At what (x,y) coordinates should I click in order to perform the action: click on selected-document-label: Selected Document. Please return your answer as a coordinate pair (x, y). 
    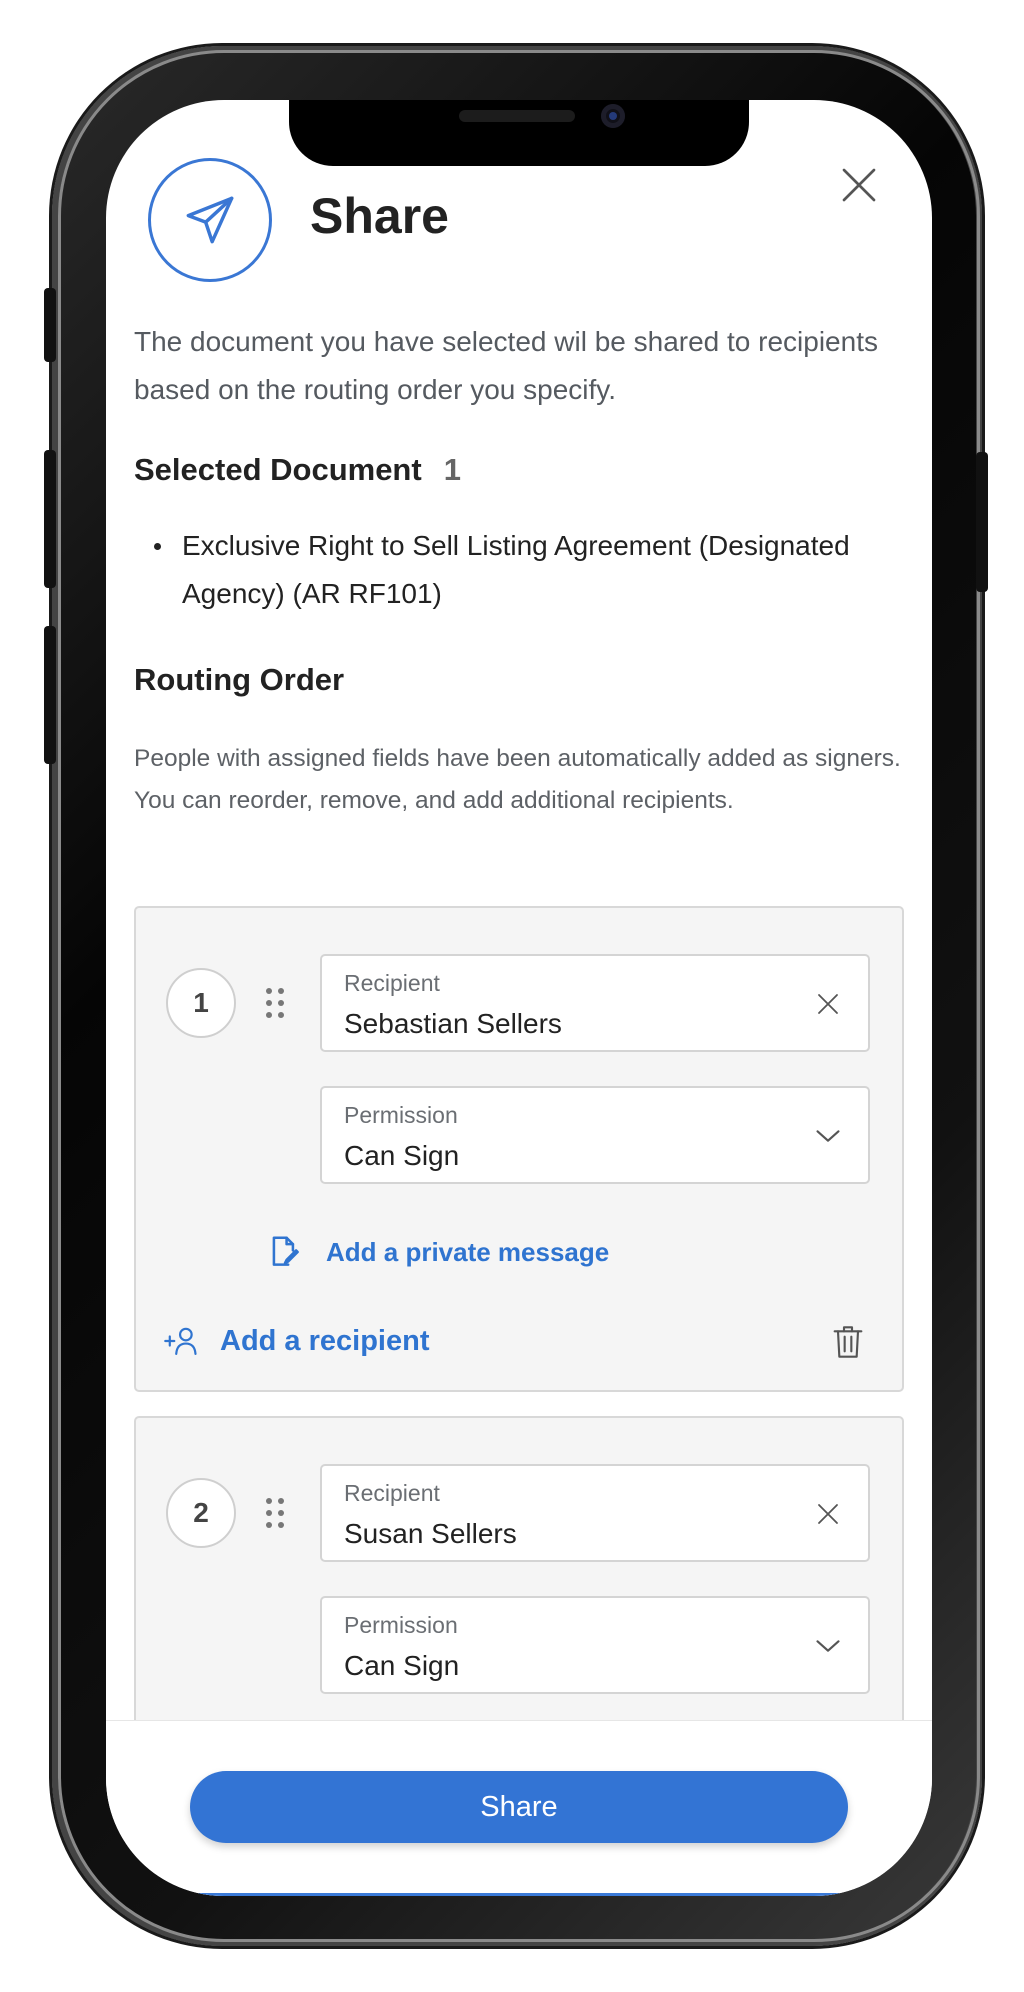
    Looking at the image, I should click on (278, 469).